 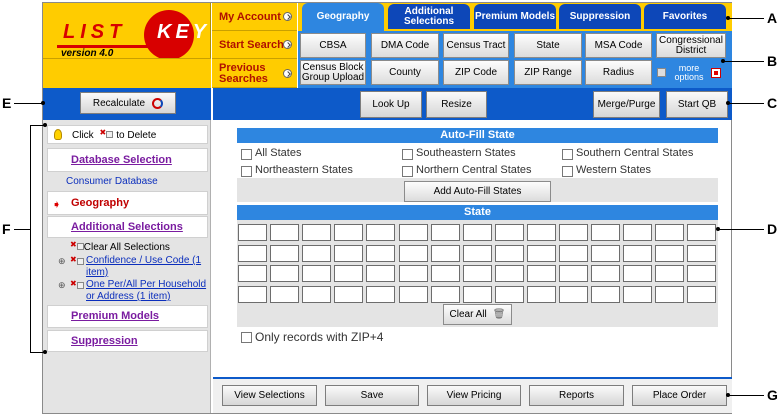 I want to click on geo-button-zip-code: ZIP Code, so click(x=476, y=72).